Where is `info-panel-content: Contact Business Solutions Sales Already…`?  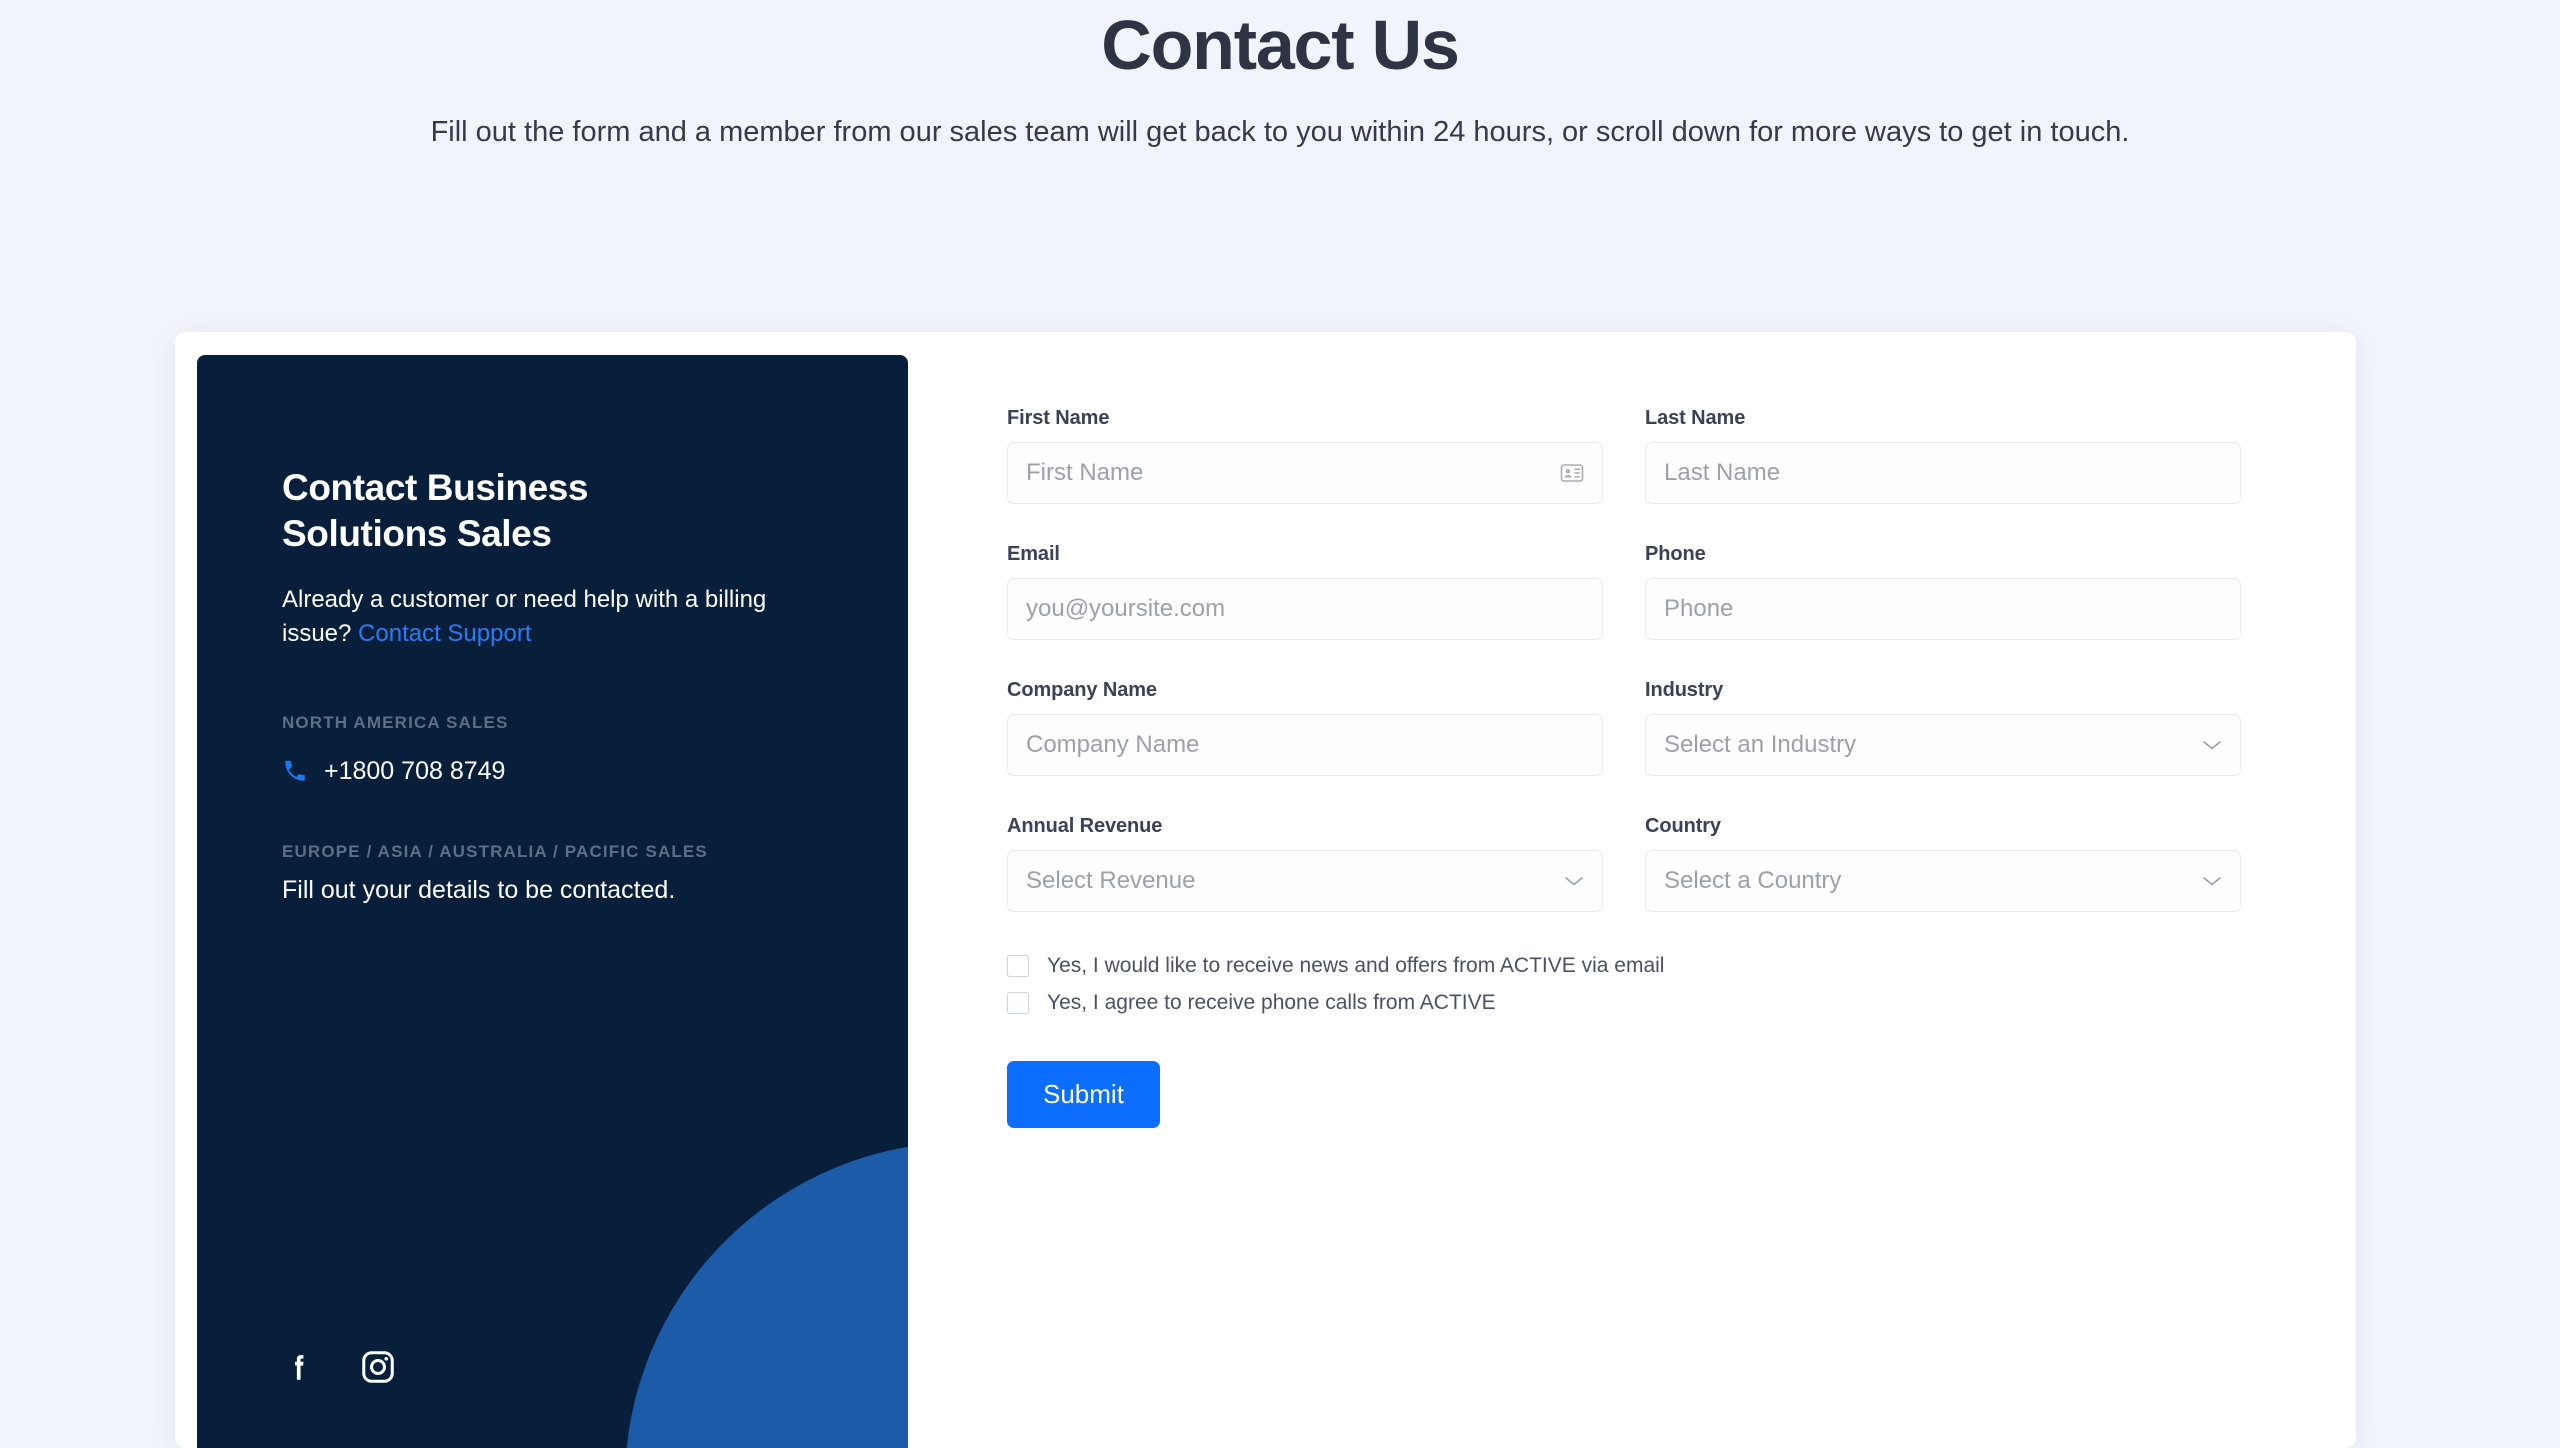
info-panel-content: Contact Business Solutions Sales Already… is located at coordinates (552, 630).